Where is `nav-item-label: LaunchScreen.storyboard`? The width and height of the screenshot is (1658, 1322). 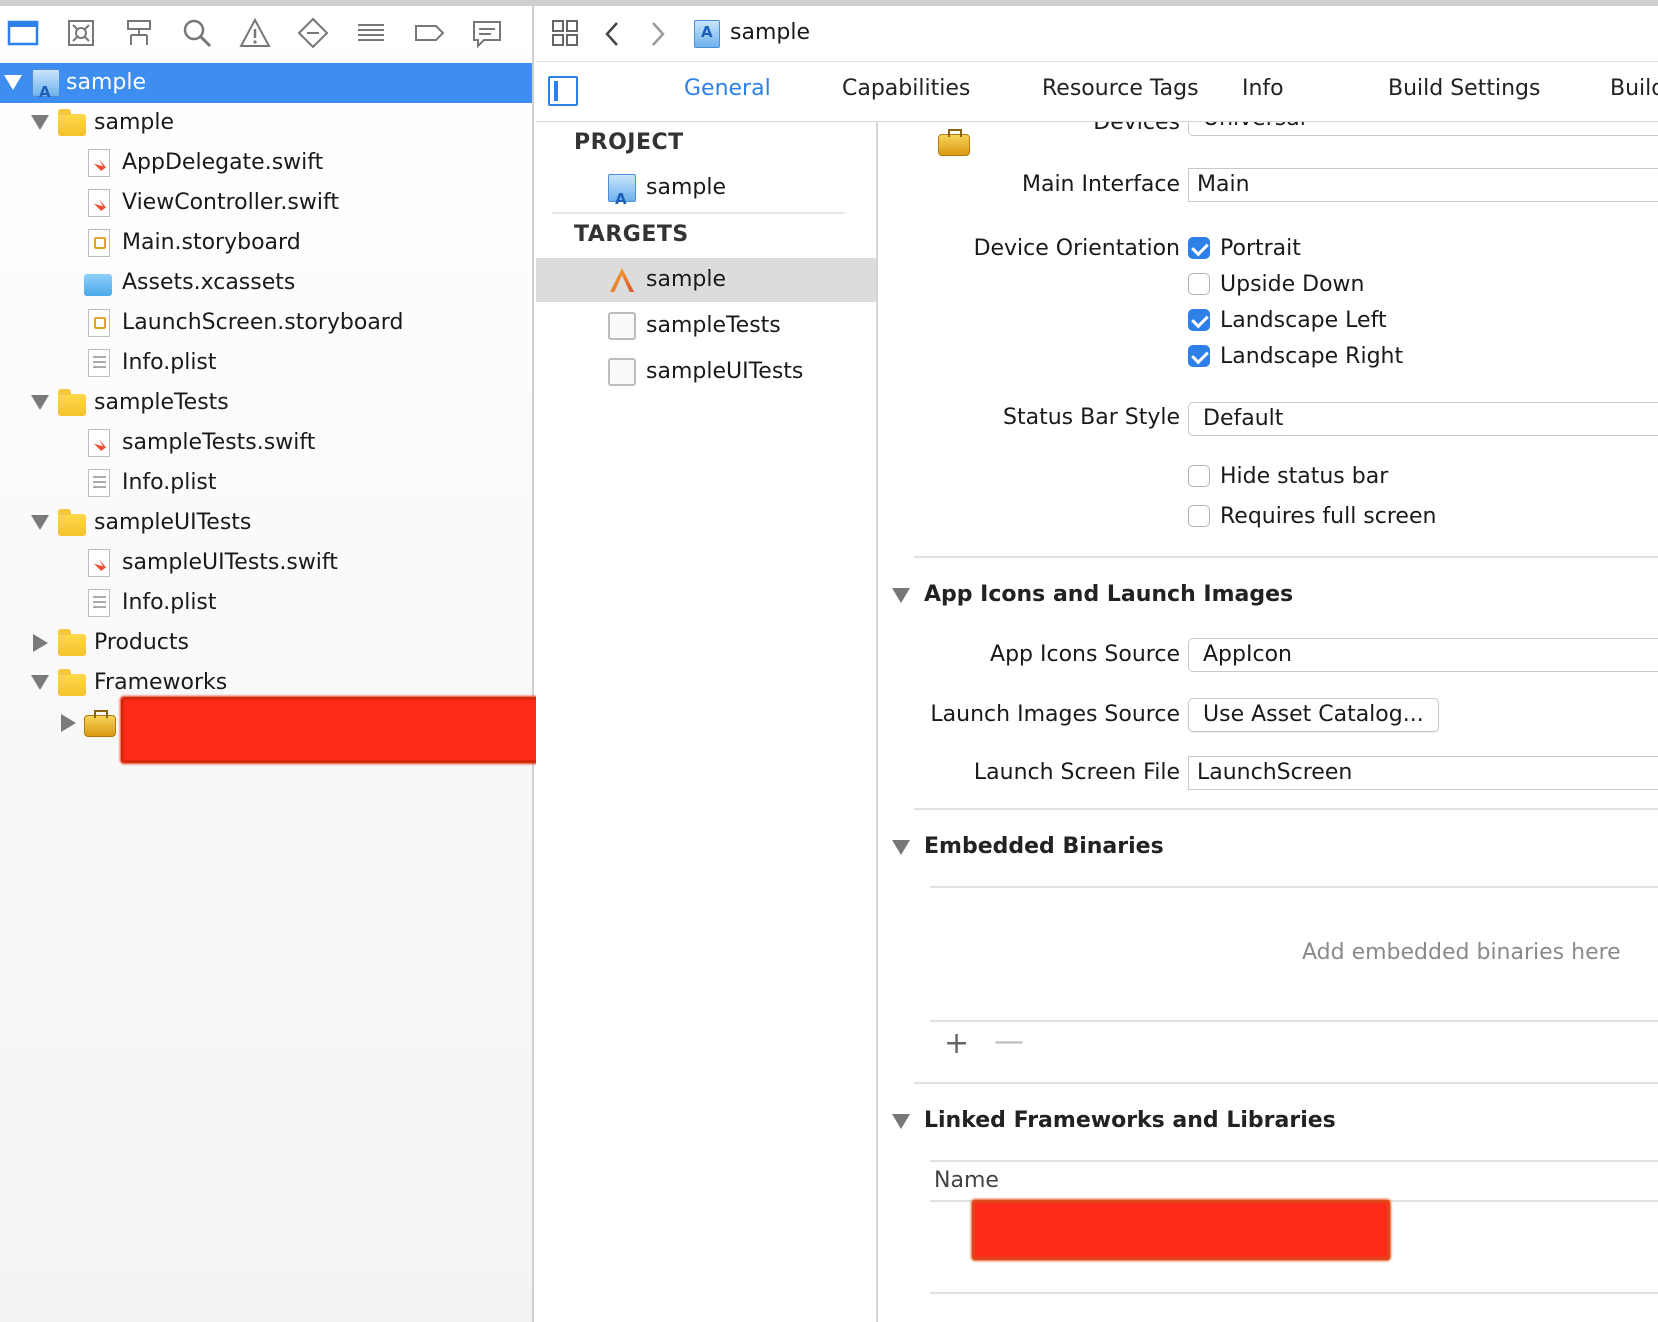 nav-item-label: LaunchScreen.storyboard is located at coordinates (263, 322).